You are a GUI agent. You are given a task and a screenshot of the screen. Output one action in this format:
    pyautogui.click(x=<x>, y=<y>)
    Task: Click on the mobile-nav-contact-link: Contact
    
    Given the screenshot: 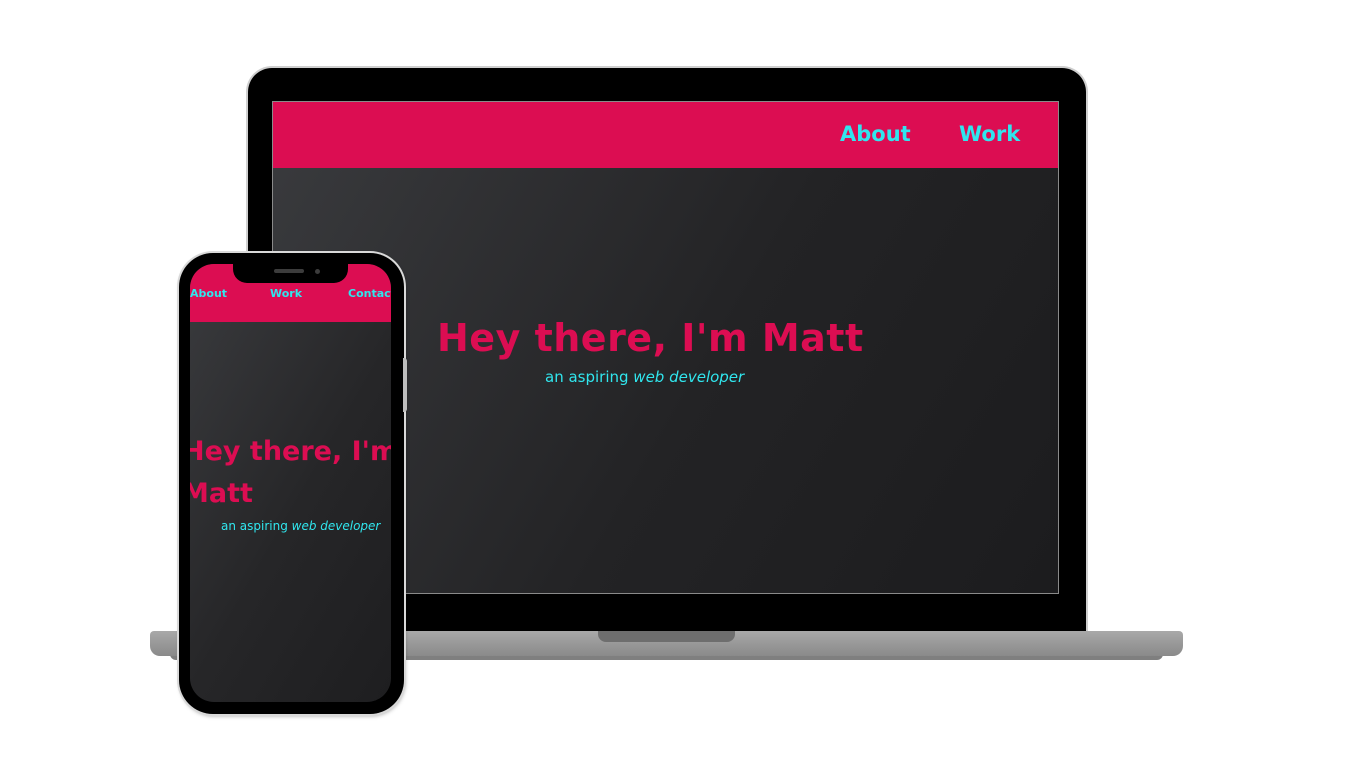 What is the action you would take?
    pyautogui.click(x=369, y=293)
    